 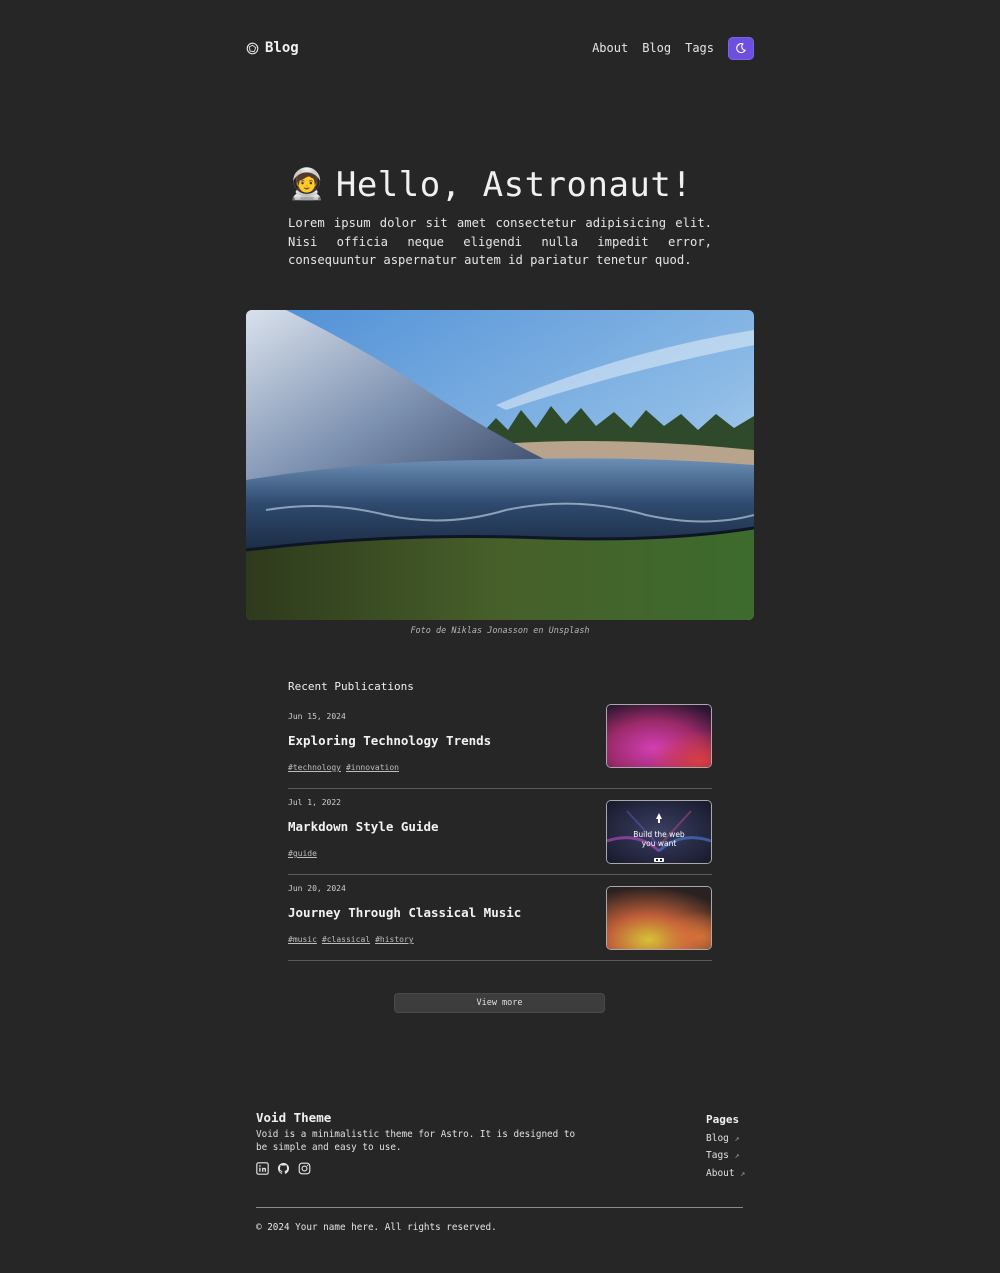 What do you see at coordinates (500, 48) in the screenshot?
I see `site-header: Blog About Blog Tags` at bounding box center [500, 48].